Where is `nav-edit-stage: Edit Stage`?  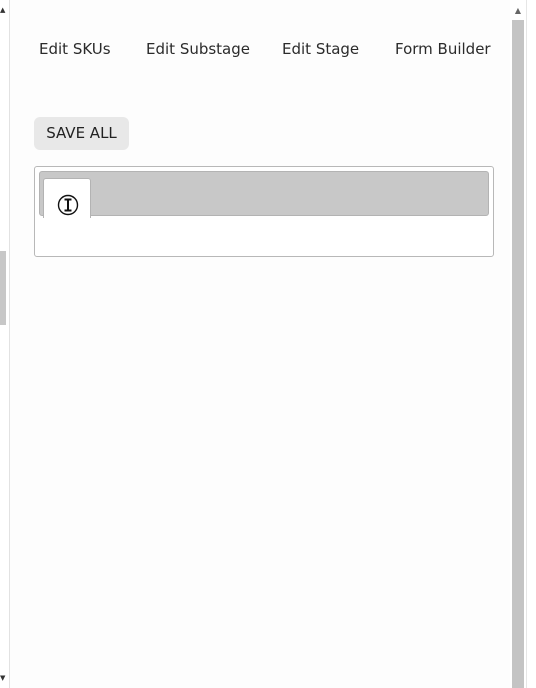
nav-edit-stage: Edit Stage is located at coordinates (320, 49).